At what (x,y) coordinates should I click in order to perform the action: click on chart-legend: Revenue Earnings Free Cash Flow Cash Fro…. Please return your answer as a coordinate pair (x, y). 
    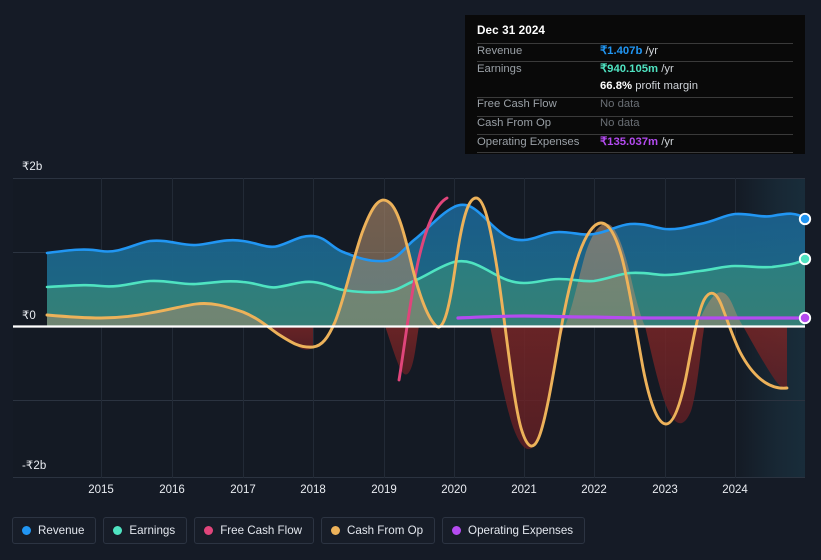
    Looking at the image, I should click on (299, 530).